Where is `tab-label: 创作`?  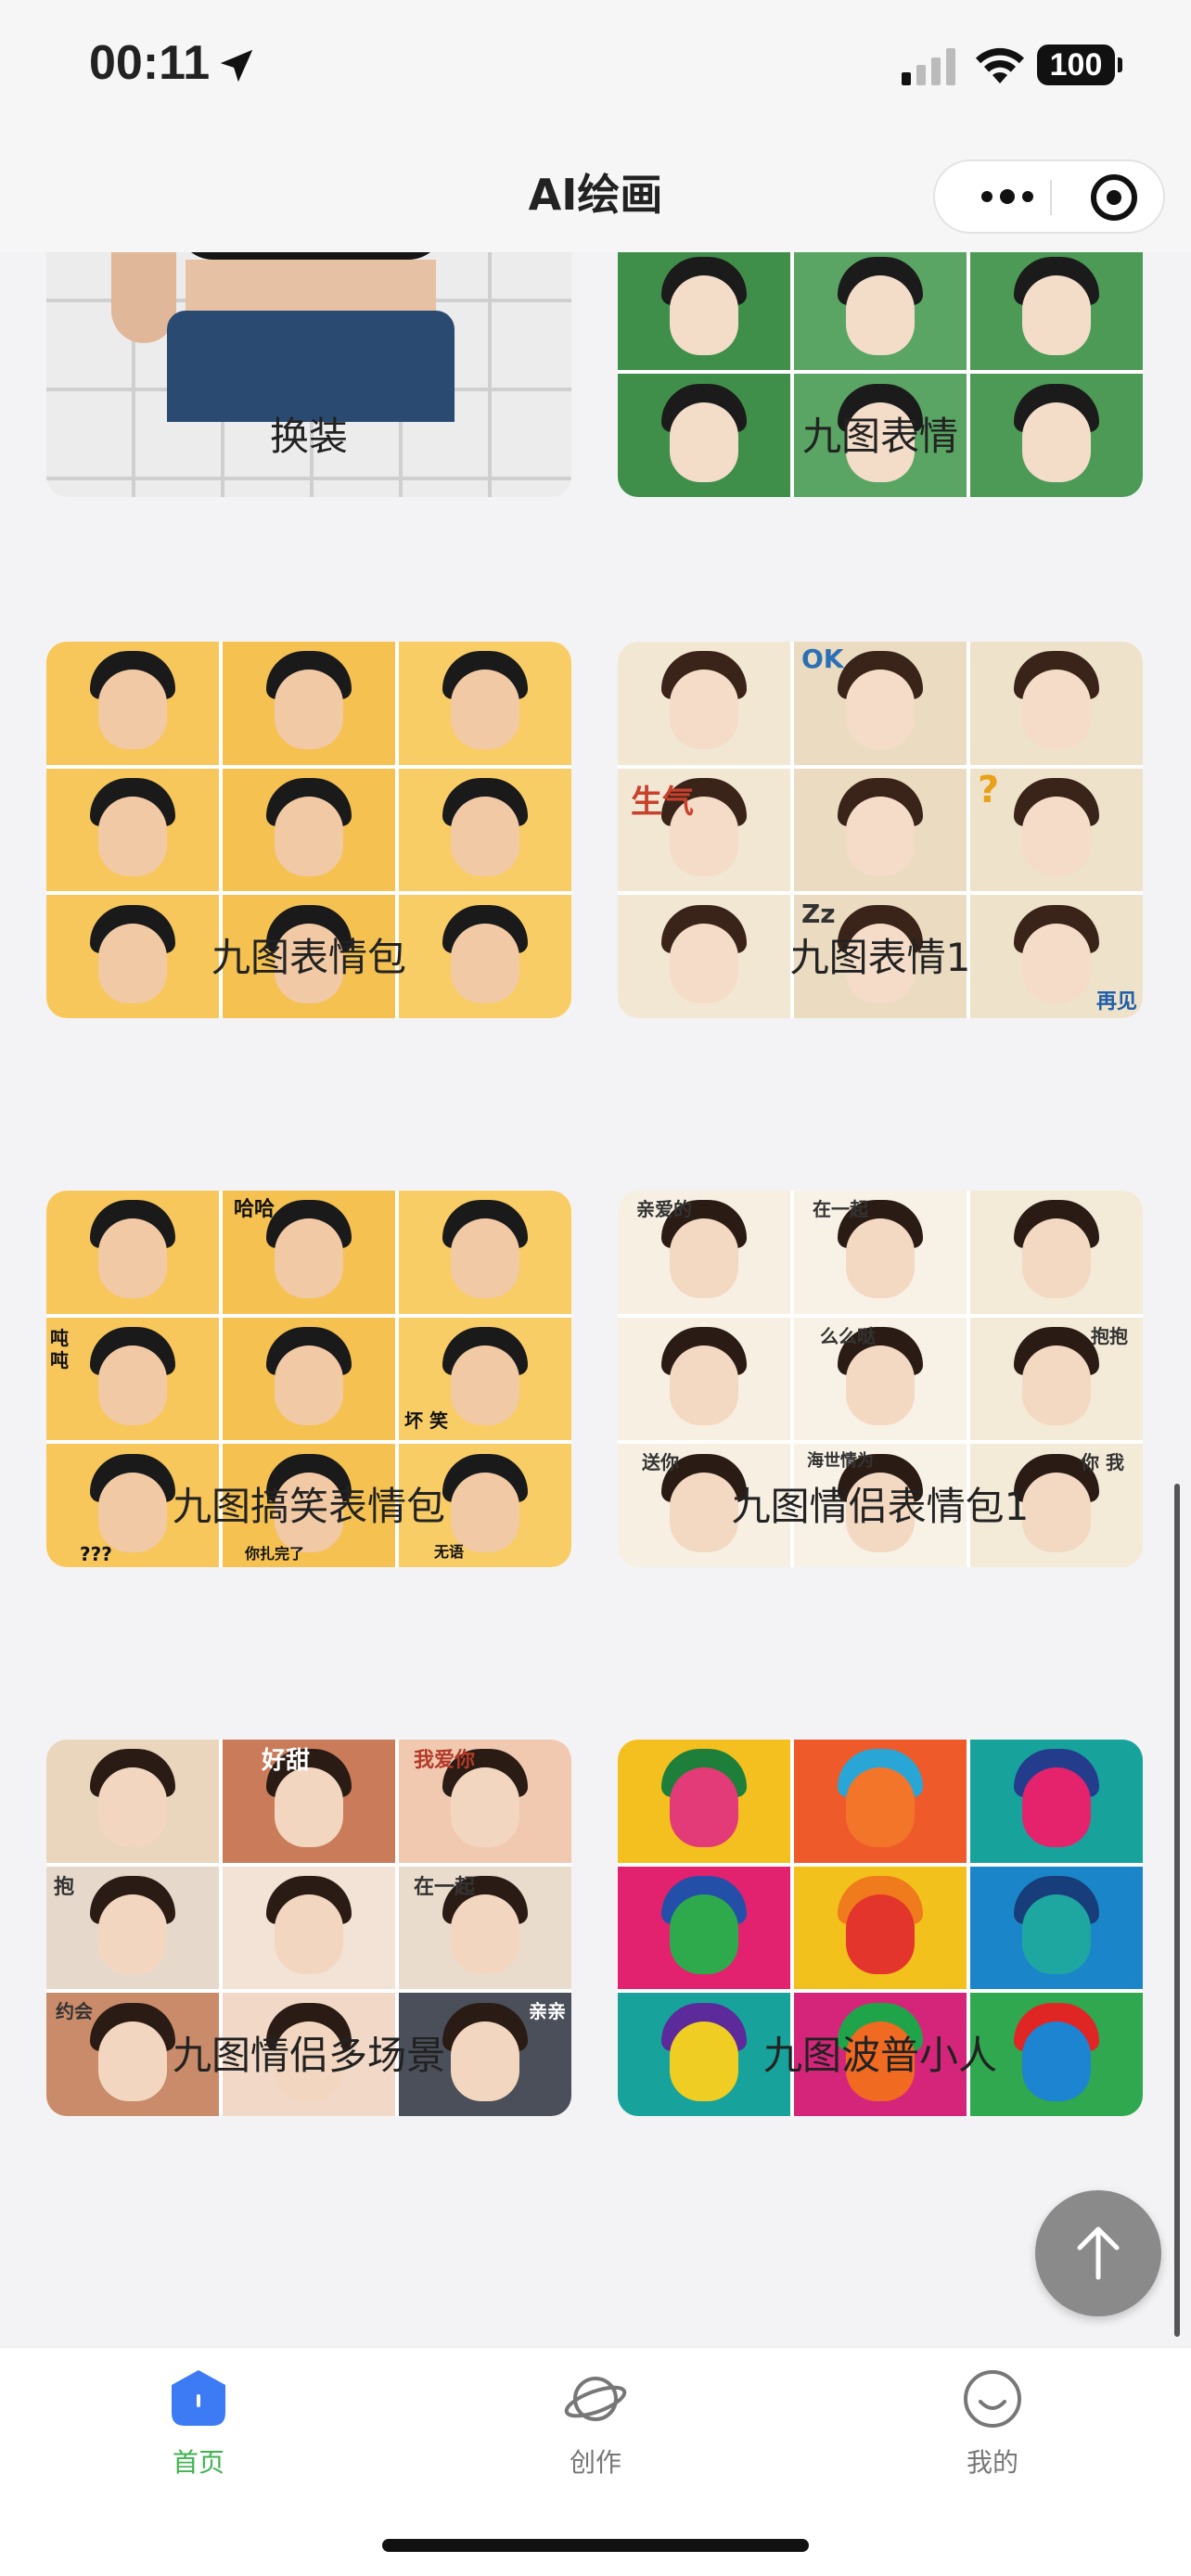
tab-label: 创作 is located at coordinates (595, 2462).